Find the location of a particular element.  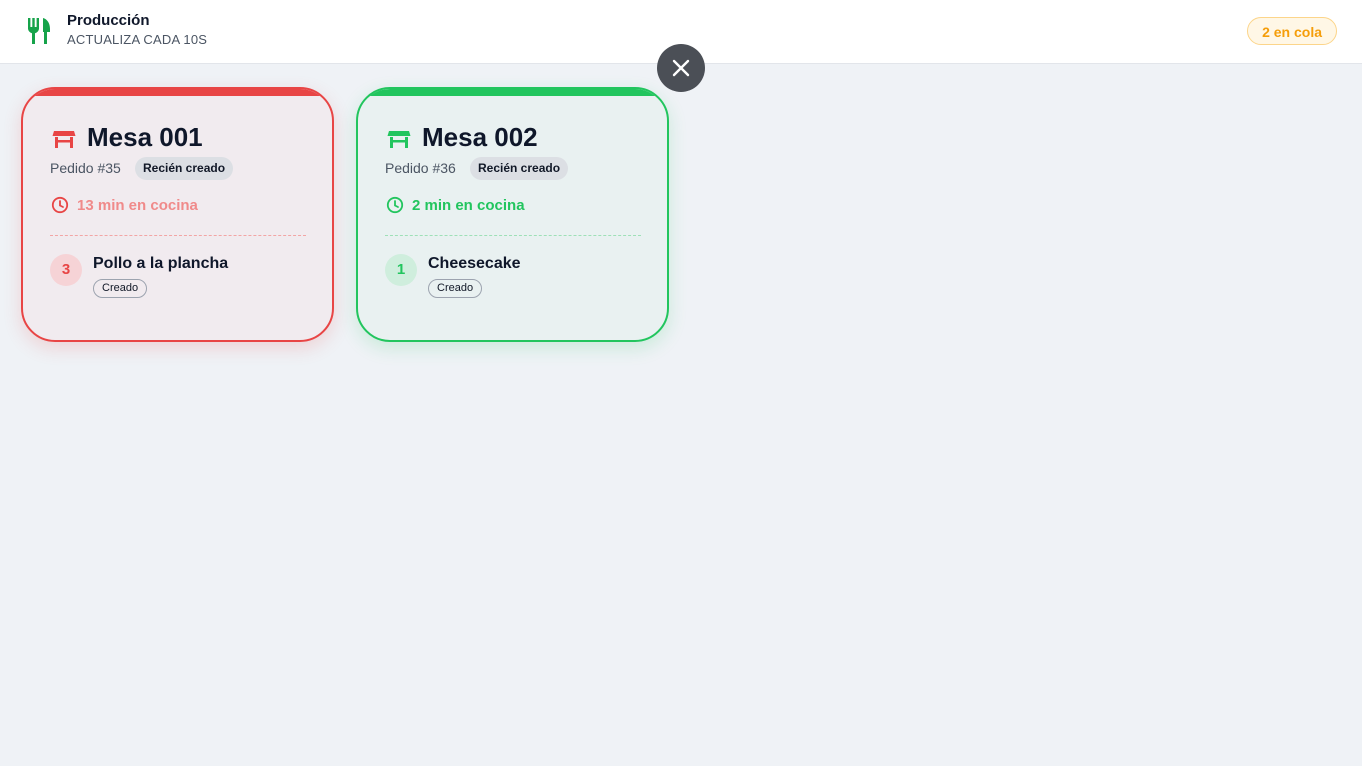

close-icon is located at coordinates (681, 68).